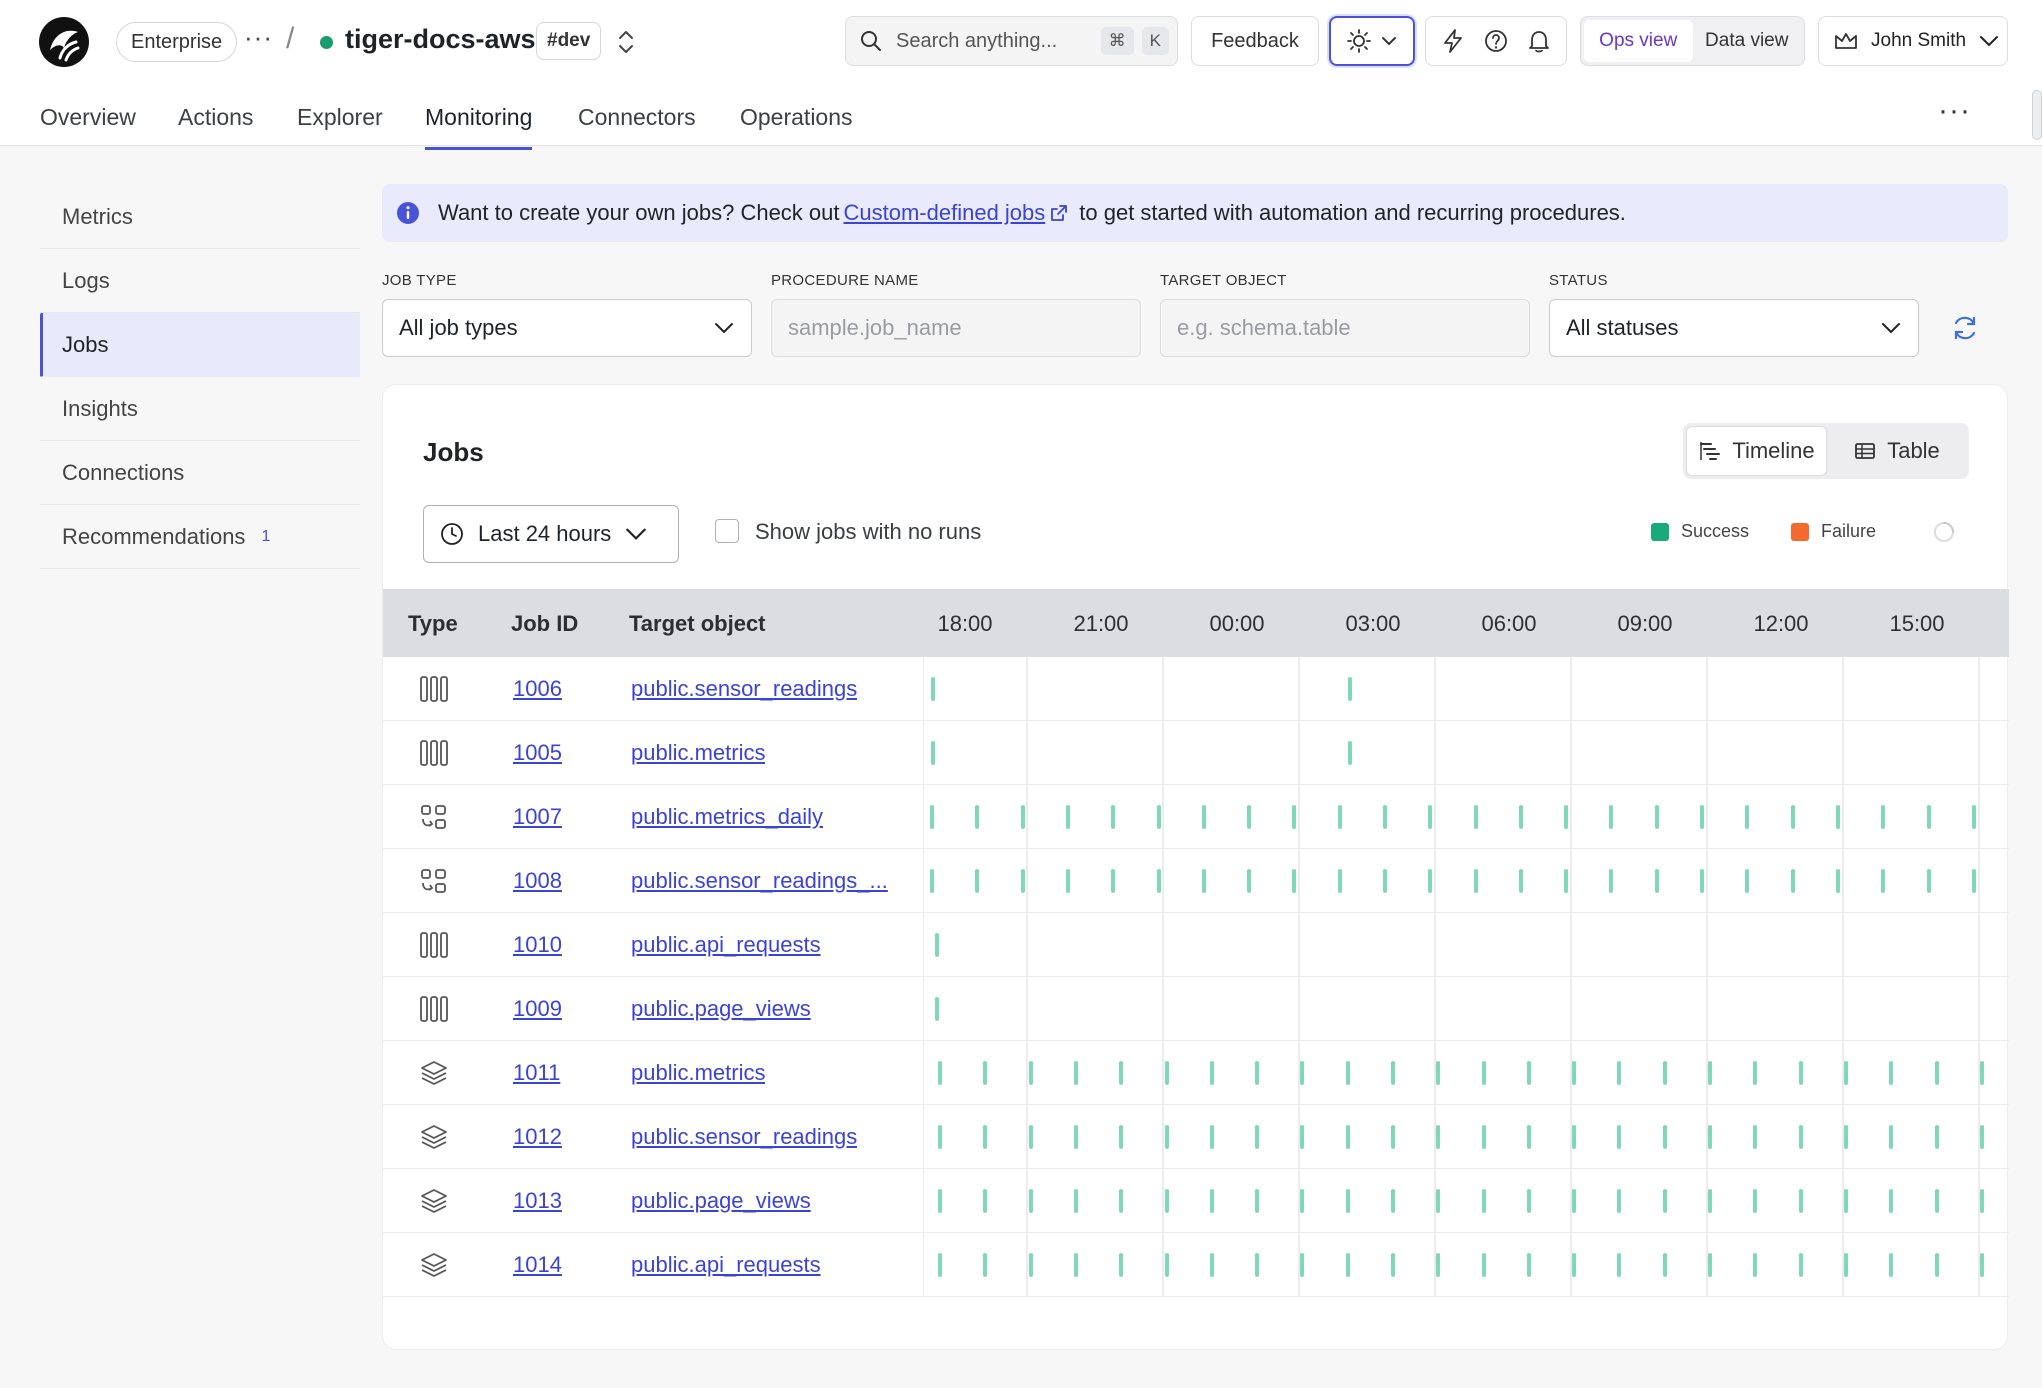  I want to click on external-link-icon, so click(1059, 213).